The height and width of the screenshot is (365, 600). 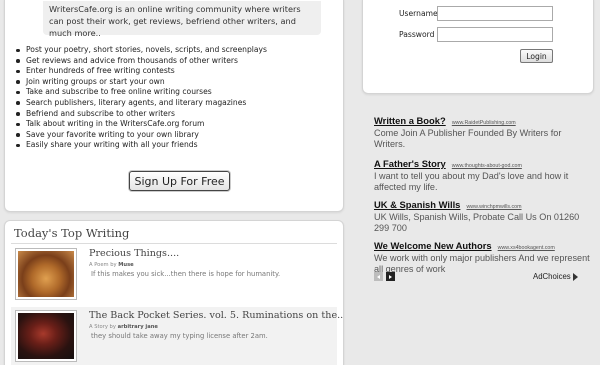 What do you see at coordinates (103, 265) in the screenshot?
I see `writing-type: A Poem by` at bounding box center [103, 265].